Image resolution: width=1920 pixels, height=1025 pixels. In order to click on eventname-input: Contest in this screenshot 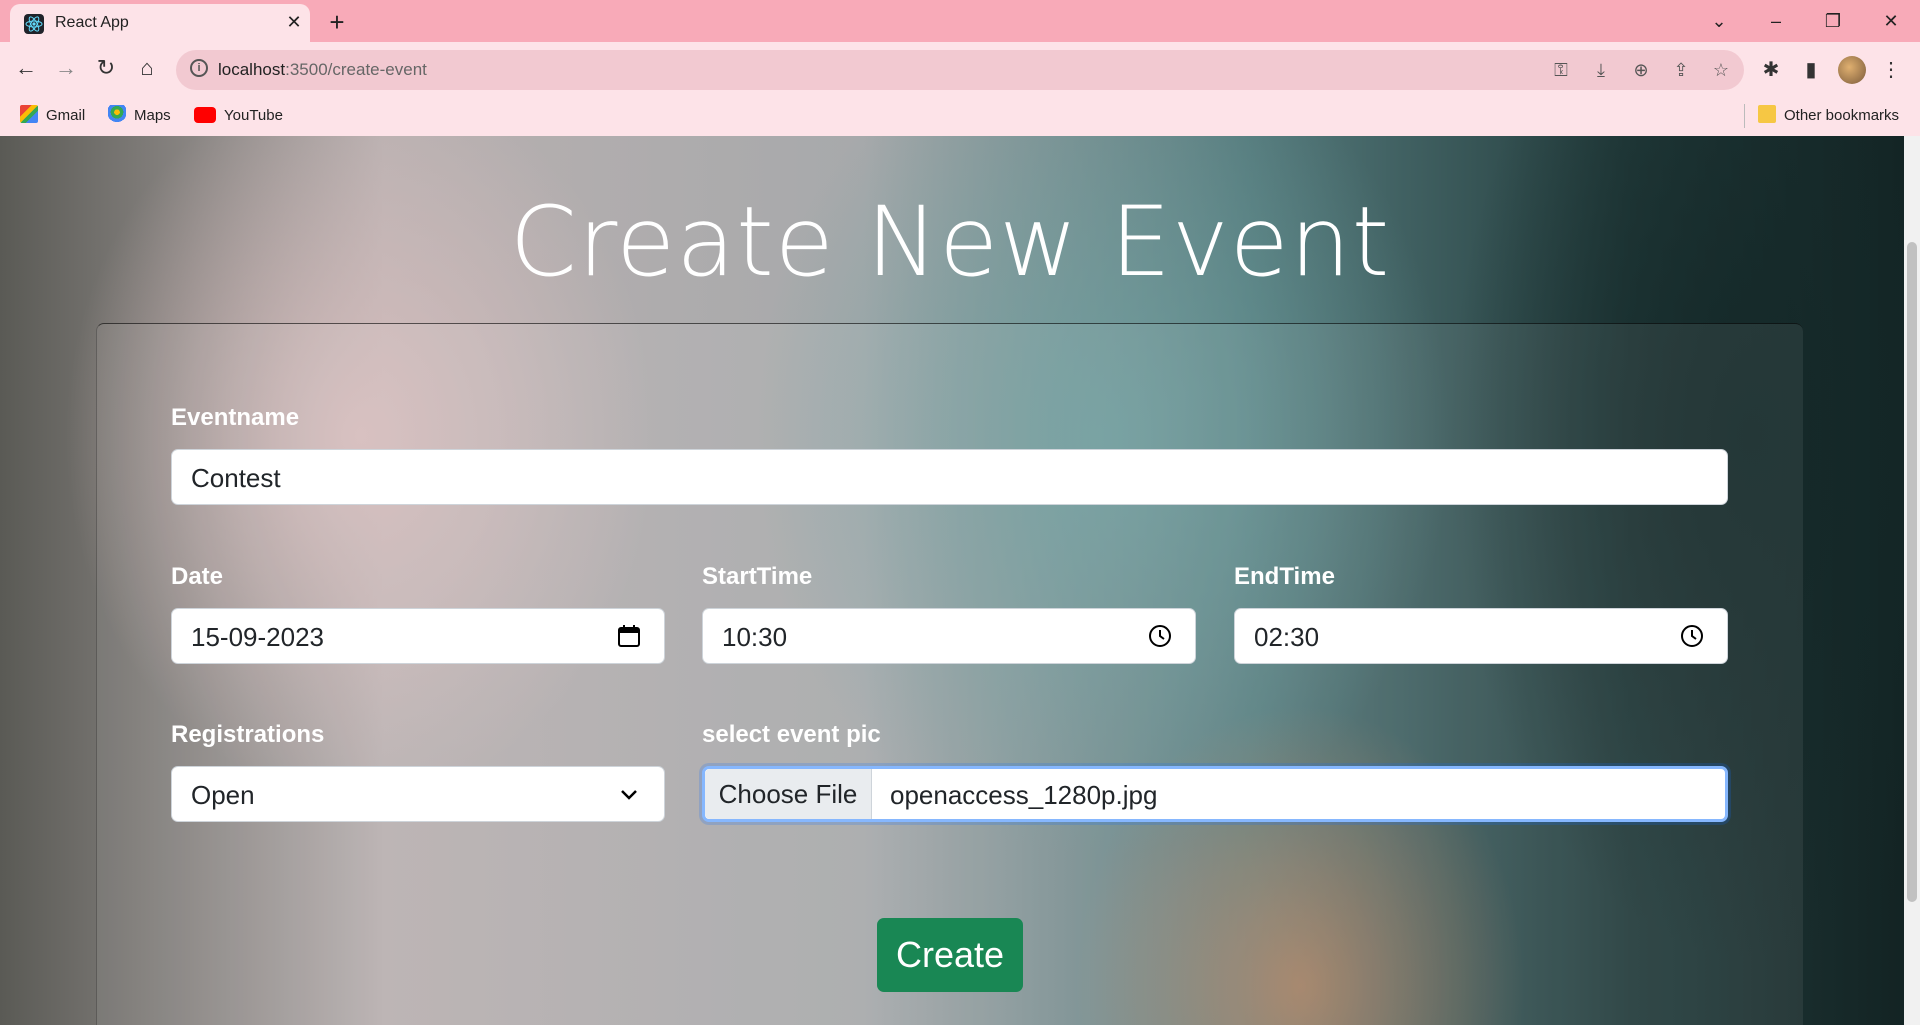, I will do `click(949, 477)`.